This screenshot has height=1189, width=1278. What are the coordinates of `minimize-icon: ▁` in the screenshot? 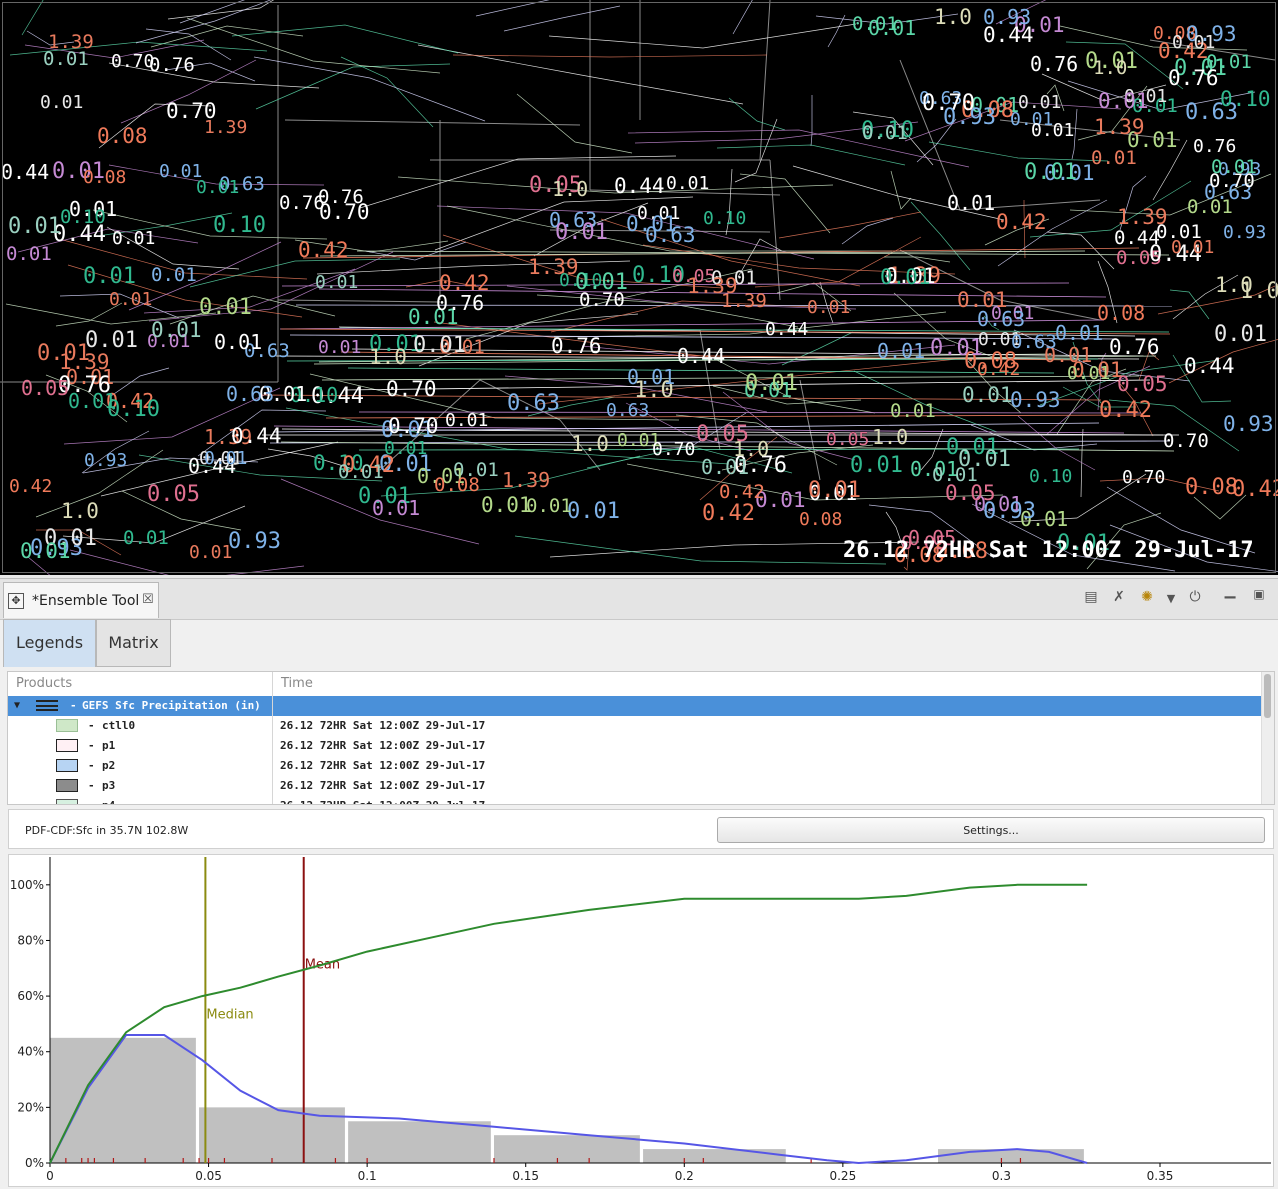 It's located at (1230, 591).